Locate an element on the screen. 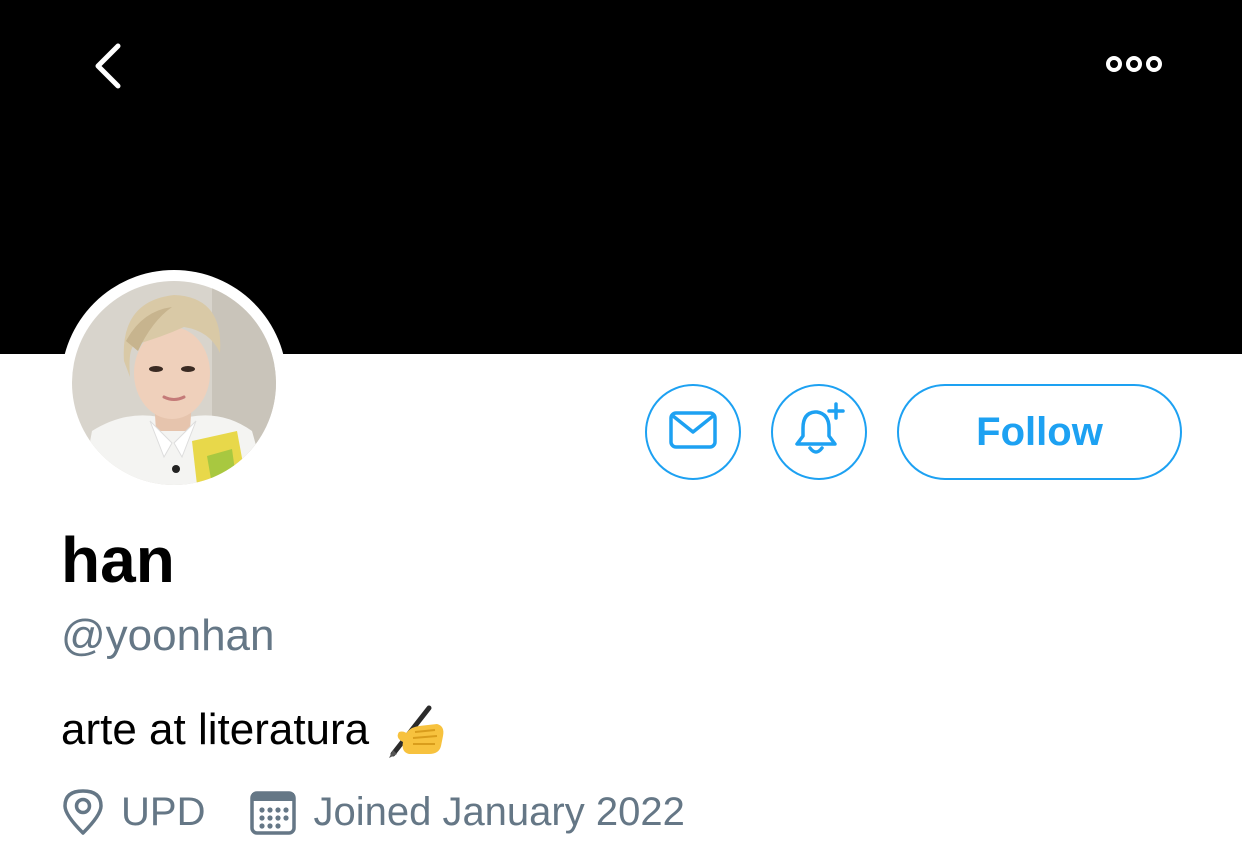 The height and width of the screenshot is (859, 1242). more-horizontal-icon is located at coordinates (1134, 66).